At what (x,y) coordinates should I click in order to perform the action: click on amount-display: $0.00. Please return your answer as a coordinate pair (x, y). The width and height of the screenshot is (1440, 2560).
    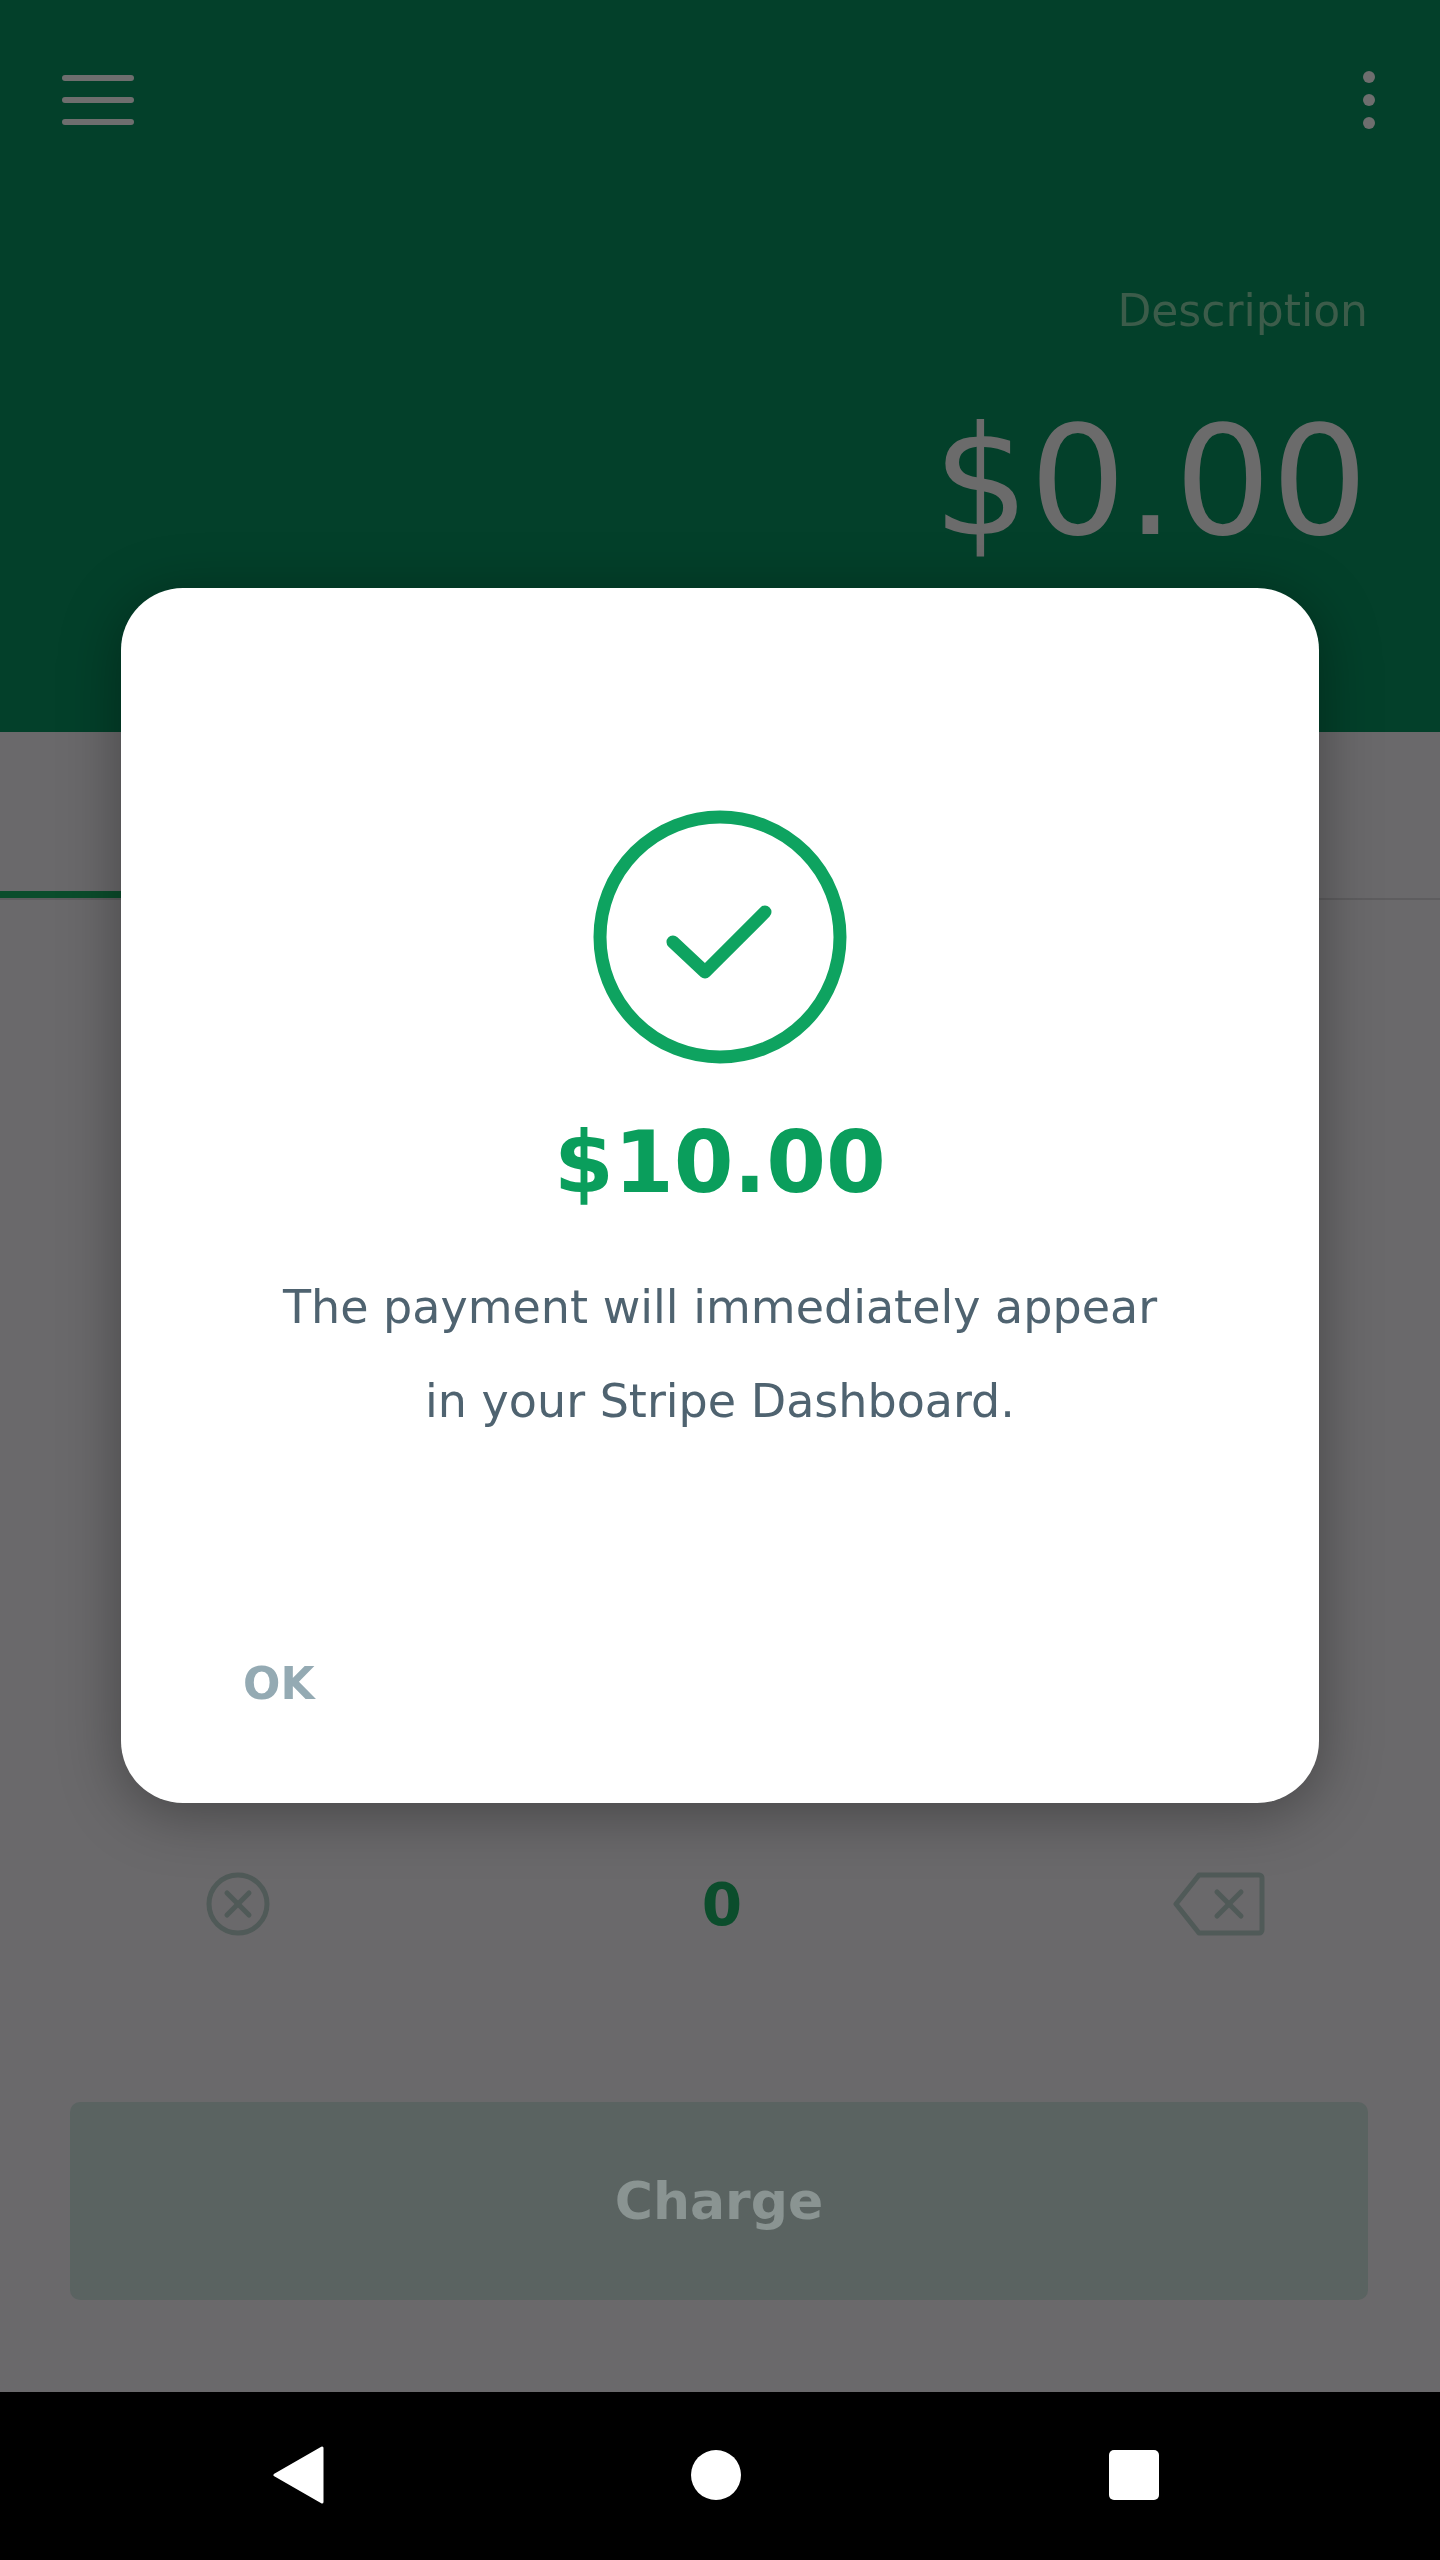
    Looking at the image, I should click on (1150, 481).